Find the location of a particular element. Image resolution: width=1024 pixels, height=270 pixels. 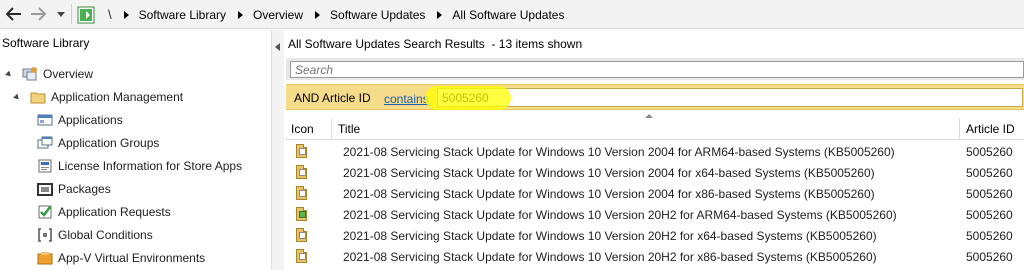

tree-item-packages: Packages is located at coordinates (74, 189).